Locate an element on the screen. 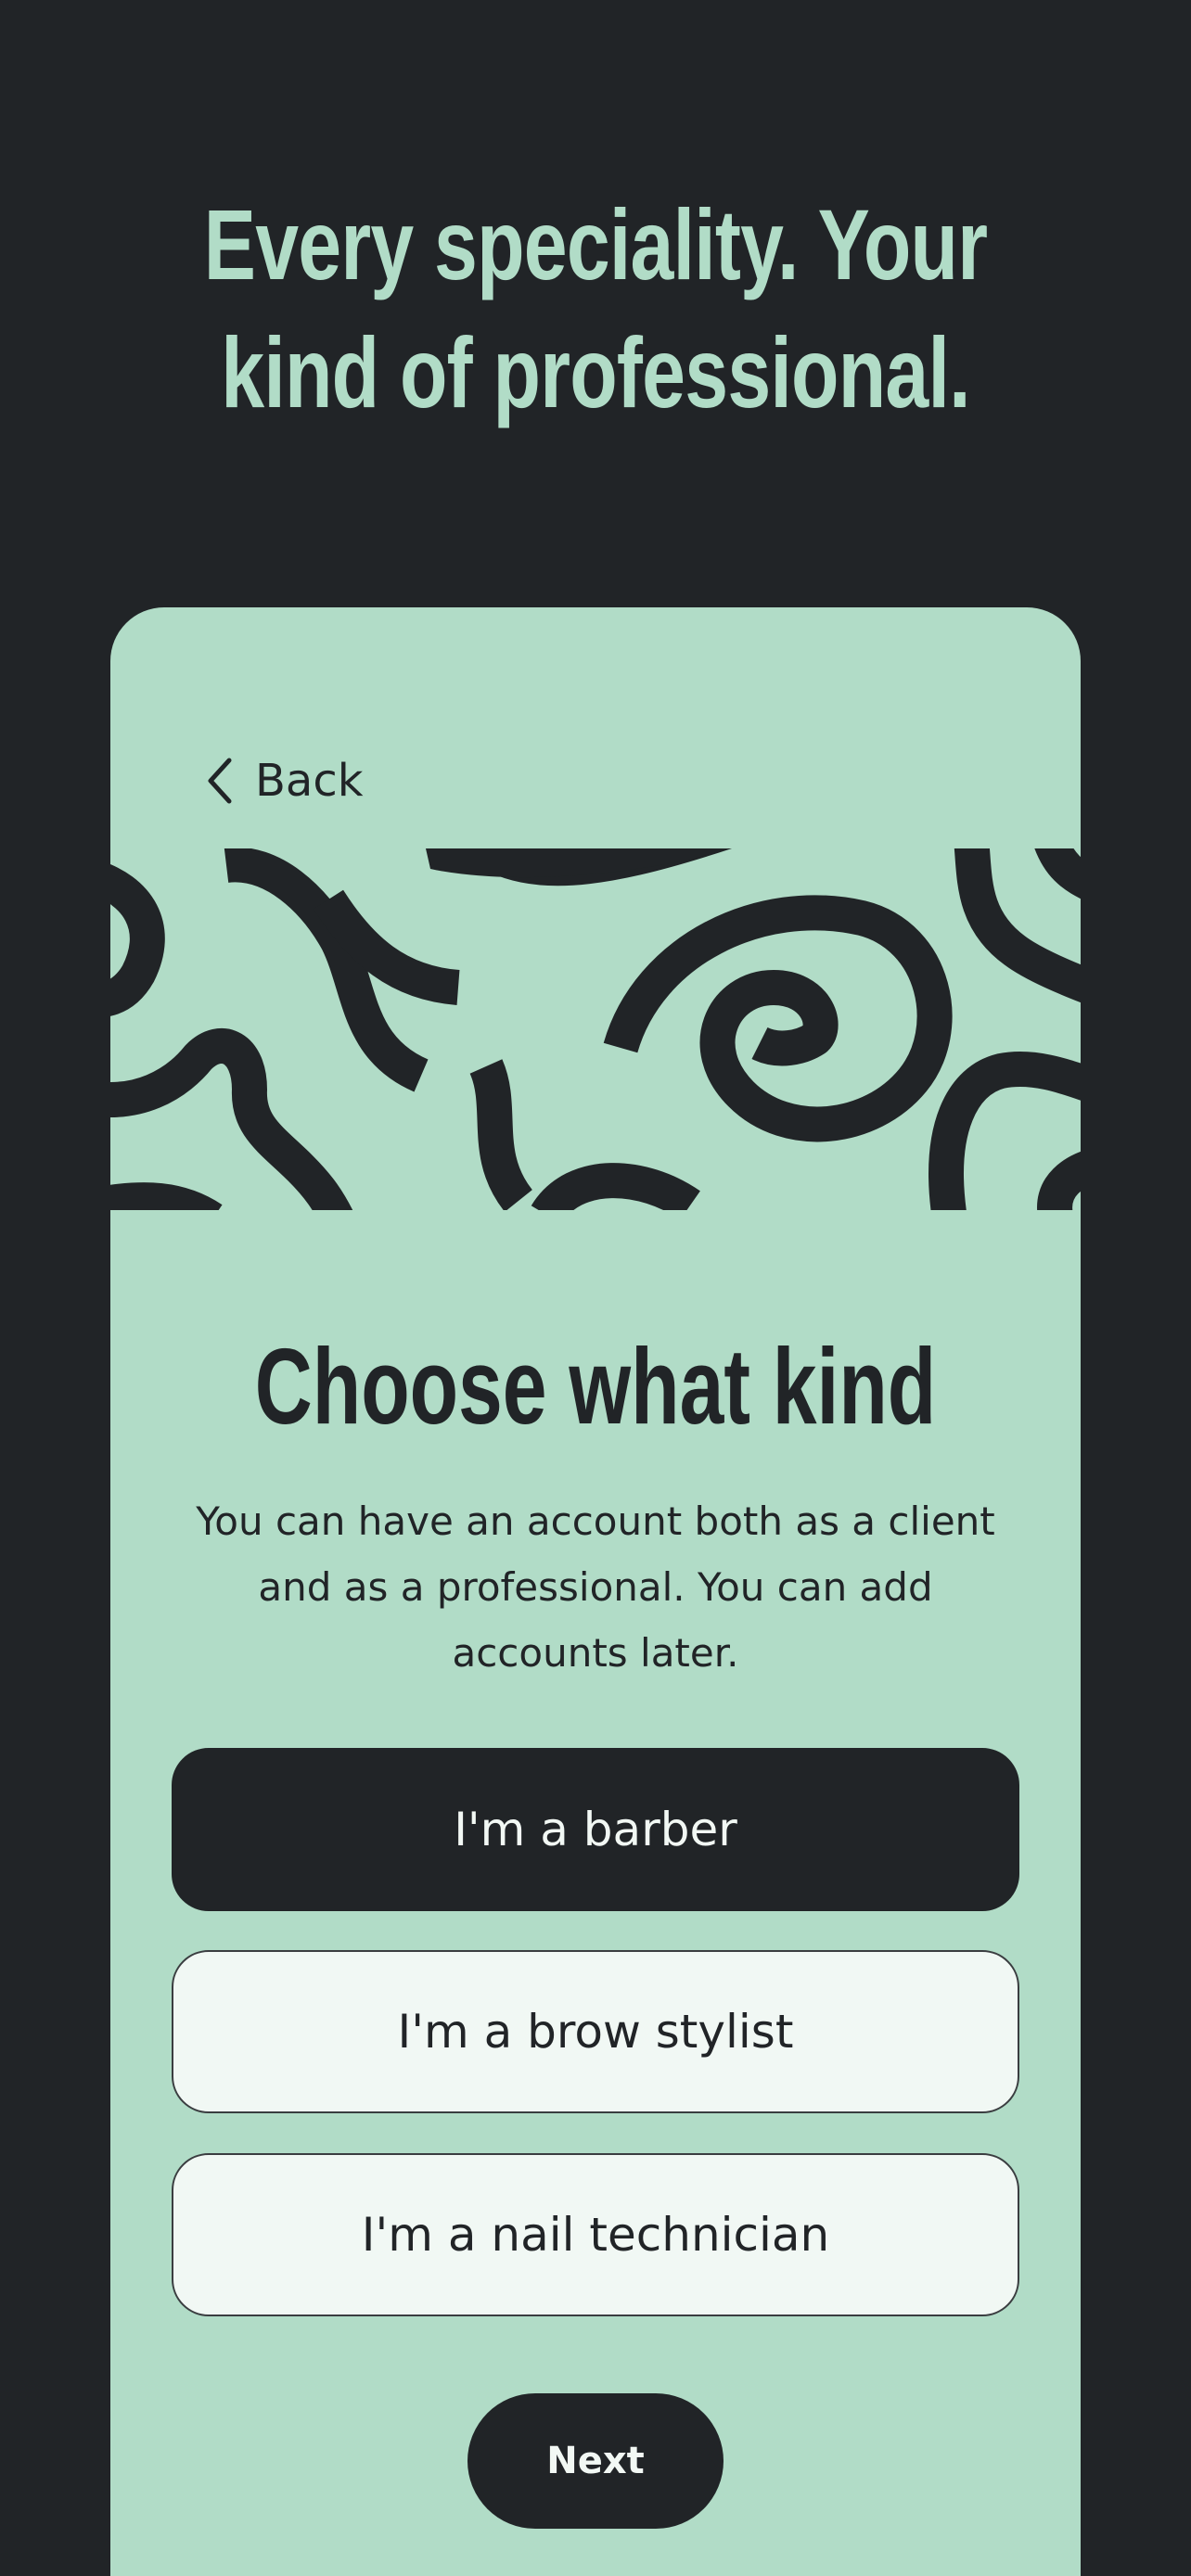 This screenshot has height=2576, width=1191. hero-title-line-2: kind of professional. is located at coordinates (595, 372).